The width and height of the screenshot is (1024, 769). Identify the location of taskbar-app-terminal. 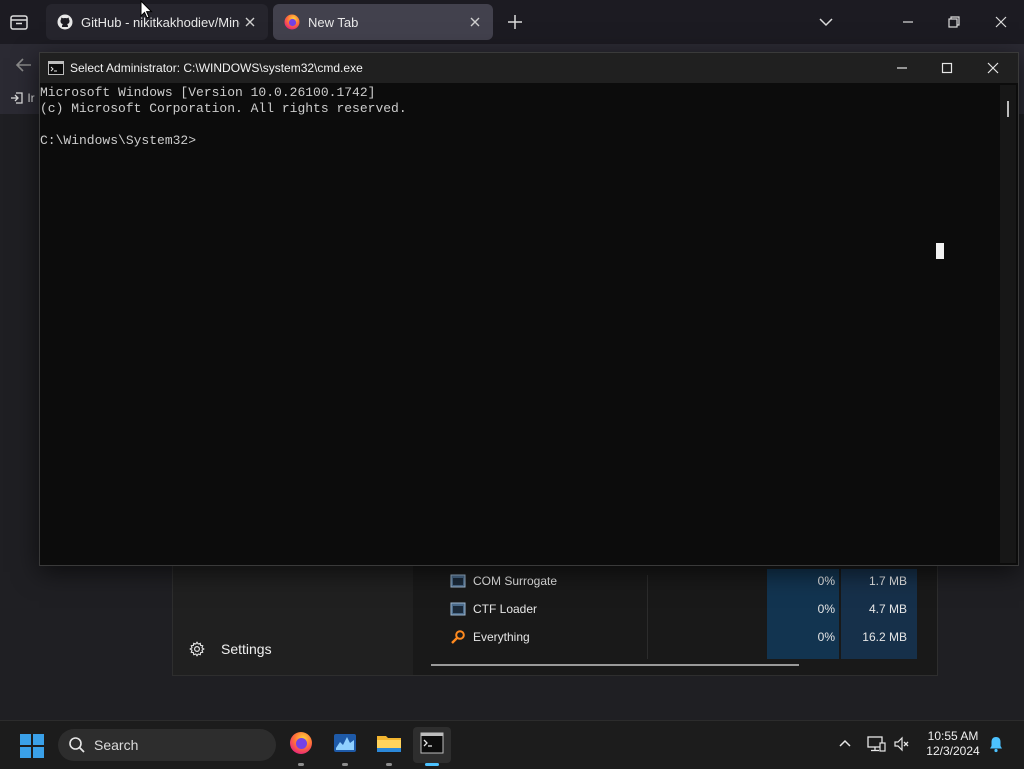
(432, 746).